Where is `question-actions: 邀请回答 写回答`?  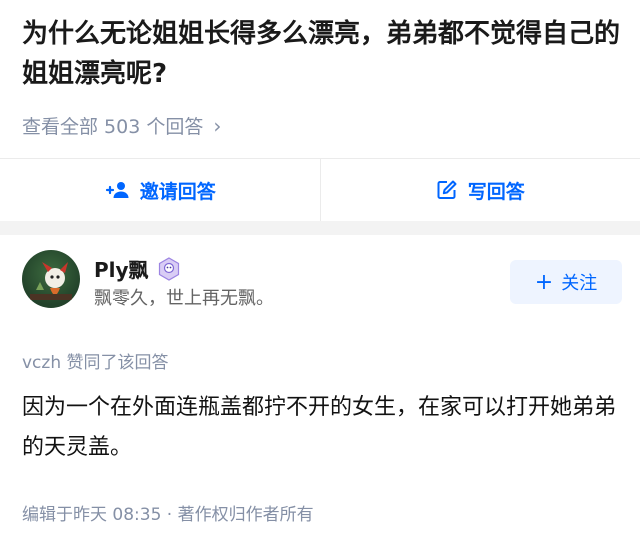
question-actions: 邀请回答 写回答 is located at coordinates (320, 190).